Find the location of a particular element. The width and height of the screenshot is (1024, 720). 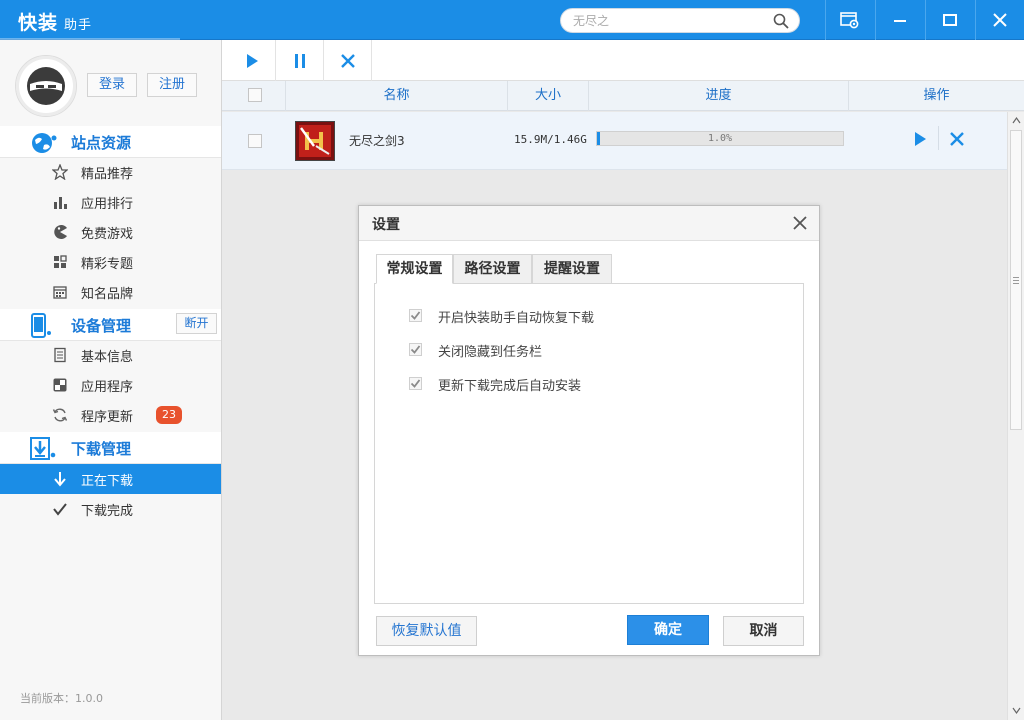

sidebar-item-label: 精品推荐 is located at coordinates (107, 174).